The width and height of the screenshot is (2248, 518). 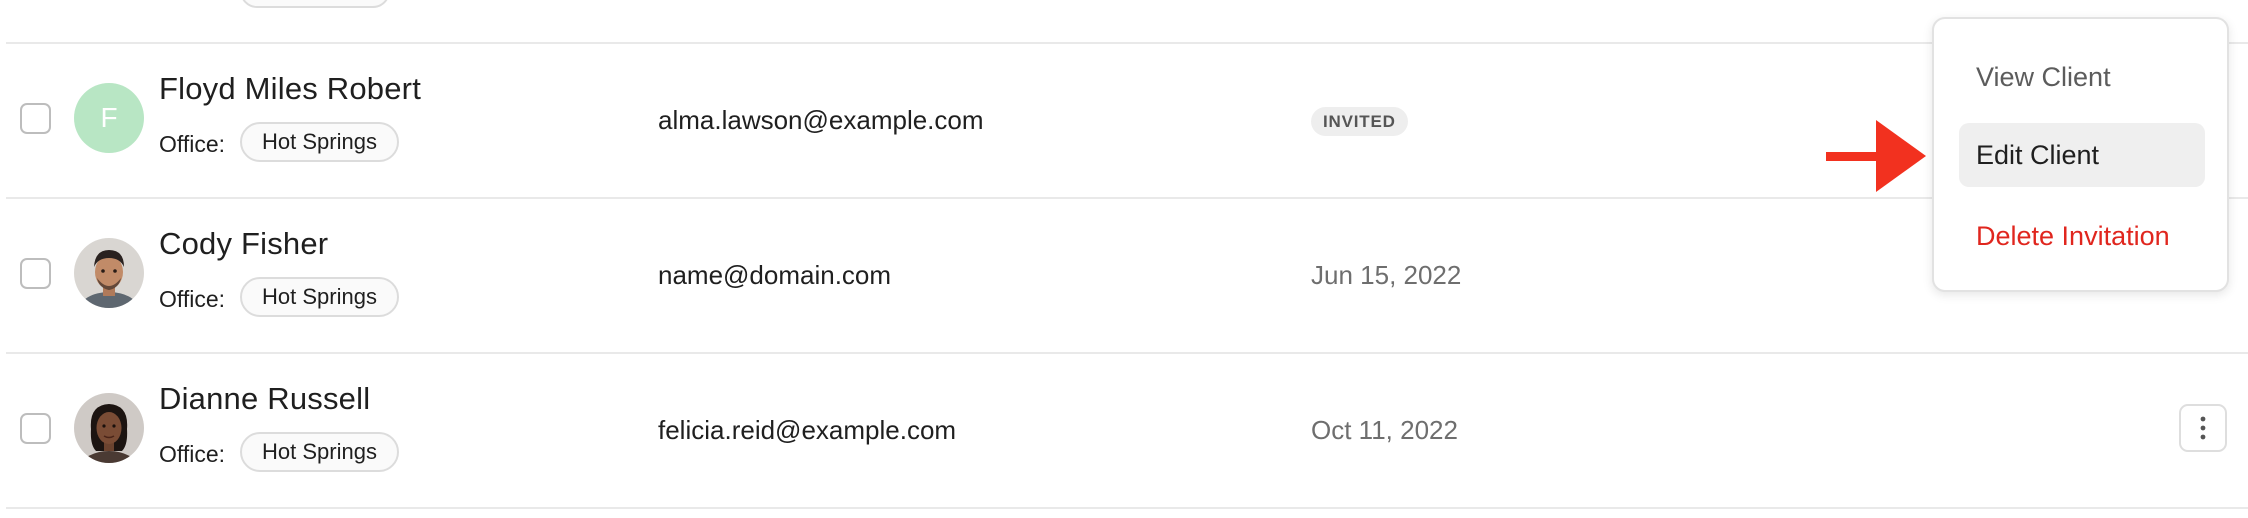 What do you see at coordinates (1386, 275) in the screenshot?
I see `client-date: Jun 15, 2022` at bounding box center [1386, 275].